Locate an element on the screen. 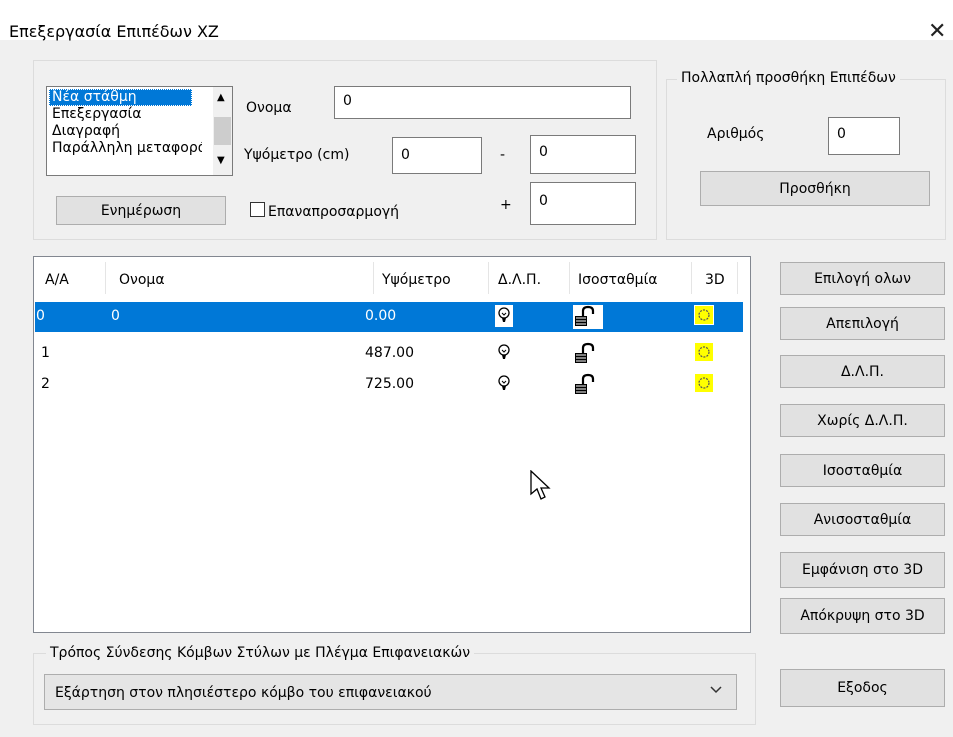  action-item-new-level: Νέα στάθμη is located at coordinates (120, 97).